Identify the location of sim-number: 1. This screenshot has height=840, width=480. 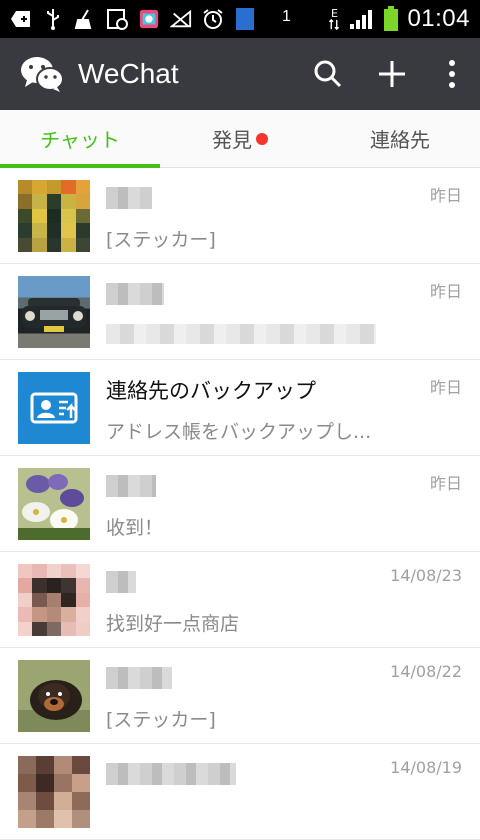
(286, 16).